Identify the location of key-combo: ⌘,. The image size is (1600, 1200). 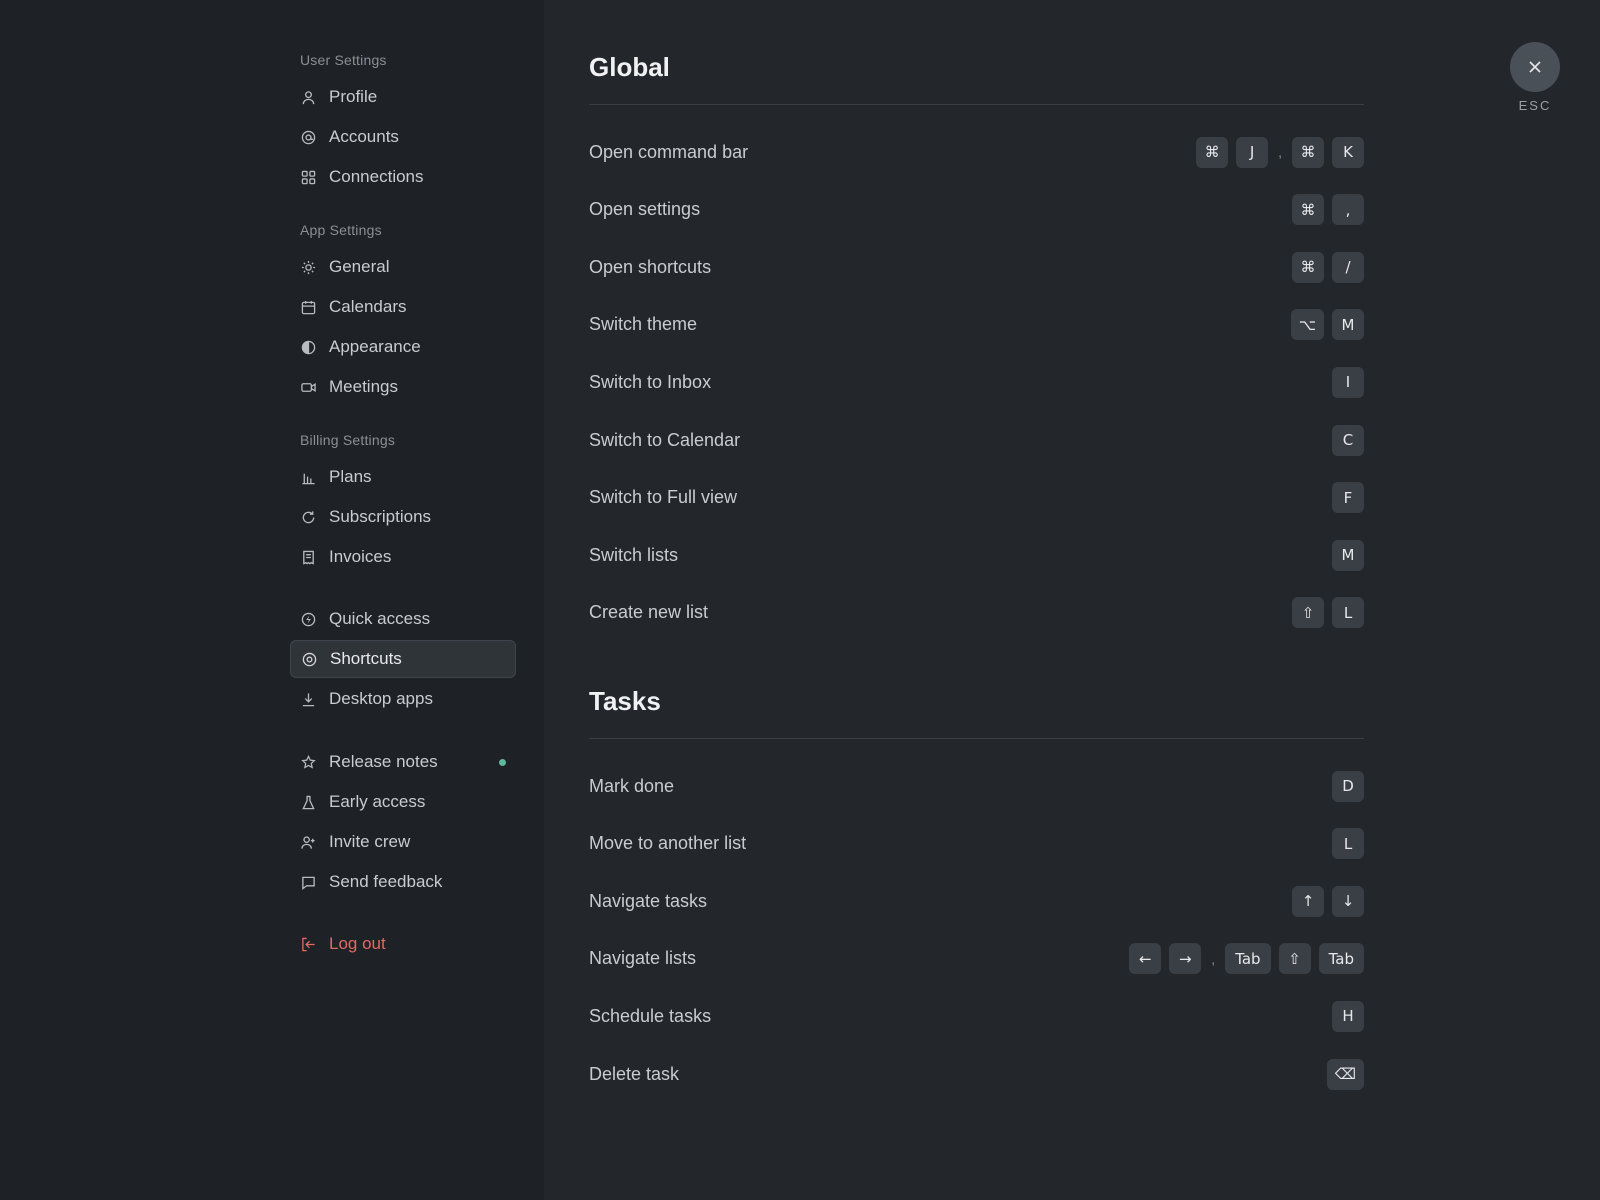
(1328, 210).